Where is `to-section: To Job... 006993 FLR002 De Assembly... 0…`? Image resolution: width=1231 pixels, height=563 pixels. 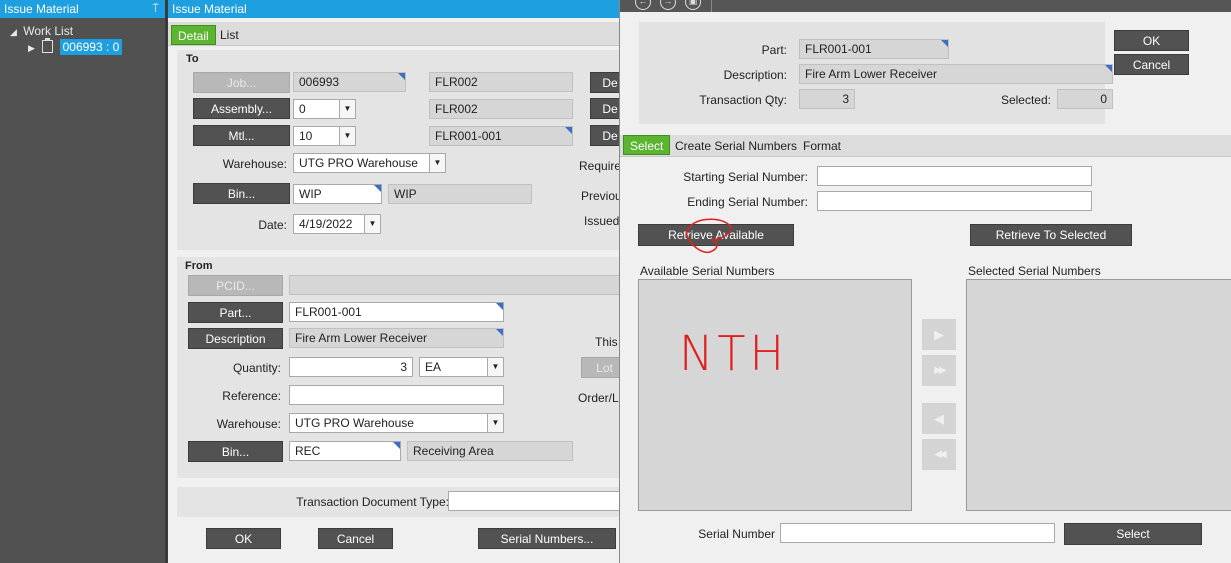
to-section: To Job... 006993 FLR002 De Assembly... 0… is located at coordinates (403, 150).